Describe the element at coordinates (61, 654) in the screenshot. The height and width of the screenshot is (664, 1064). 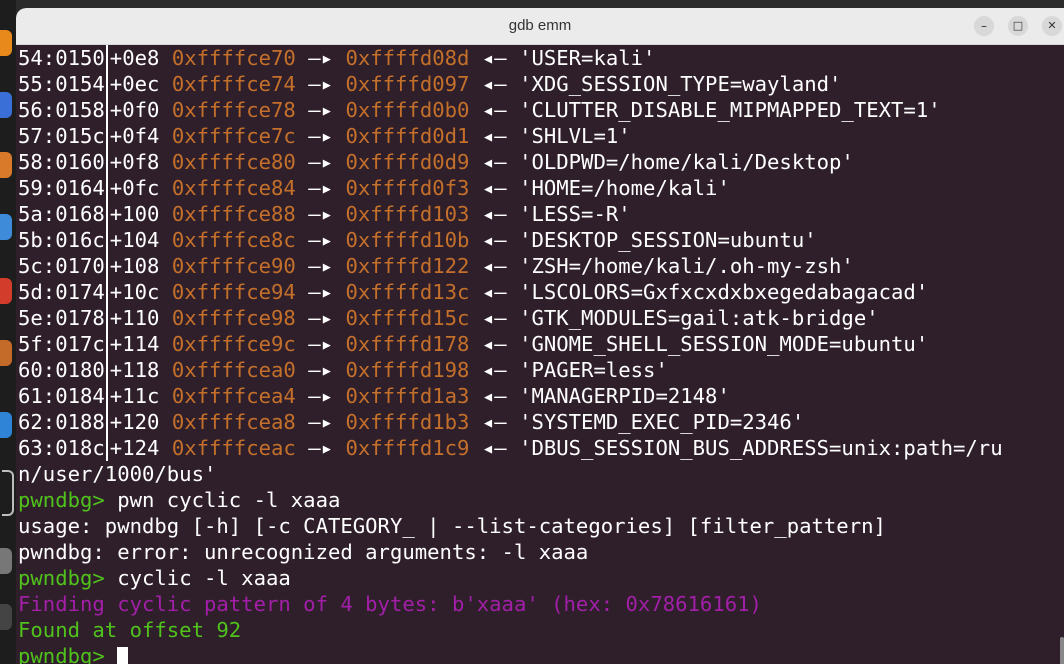
I see `prompt: pwndbg>` at that location.